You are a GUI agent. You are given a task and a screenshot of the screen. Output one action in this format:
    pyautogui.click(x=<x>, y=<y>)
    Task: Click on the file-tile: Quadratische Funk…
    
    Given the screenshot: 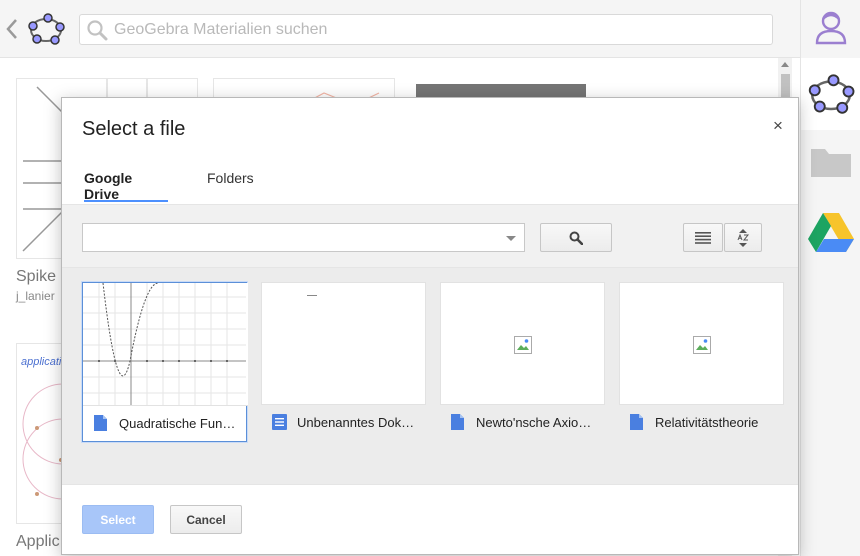 What is the action you would take?
    pyautogui.click(x=165, y=362)
    